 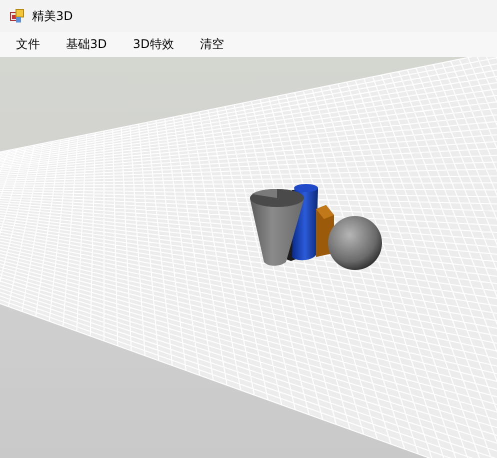 I want to click on menu-item: 基础3D, so click(x=86, y=44).